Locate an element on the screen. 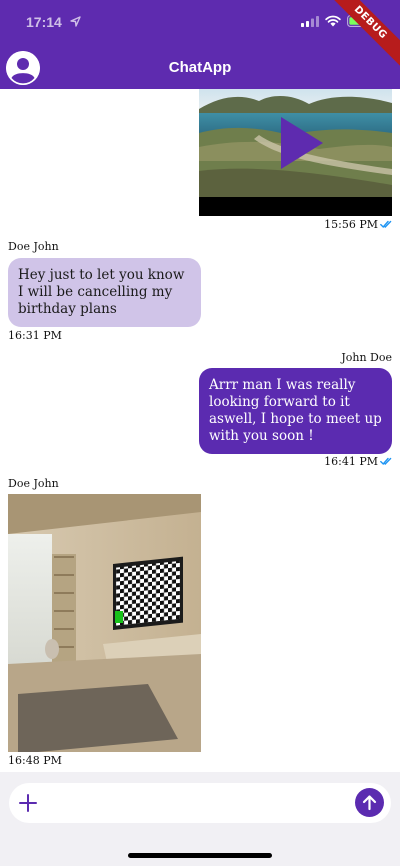  image-thumbnail is located at coordinates (104, 623).